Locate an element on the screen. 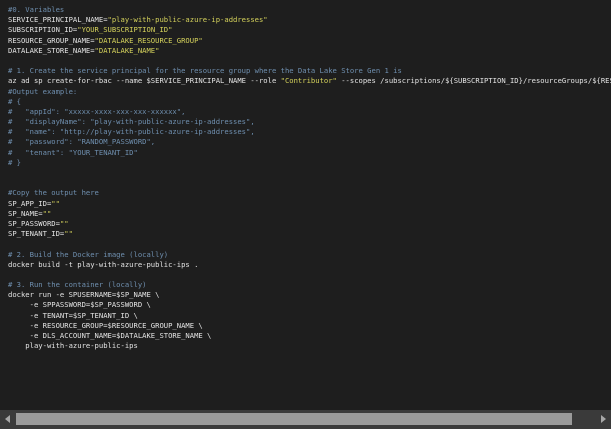  code-line: # "tenant": "YOUR_TENANT_ID" is located at coordinates (309, 153).